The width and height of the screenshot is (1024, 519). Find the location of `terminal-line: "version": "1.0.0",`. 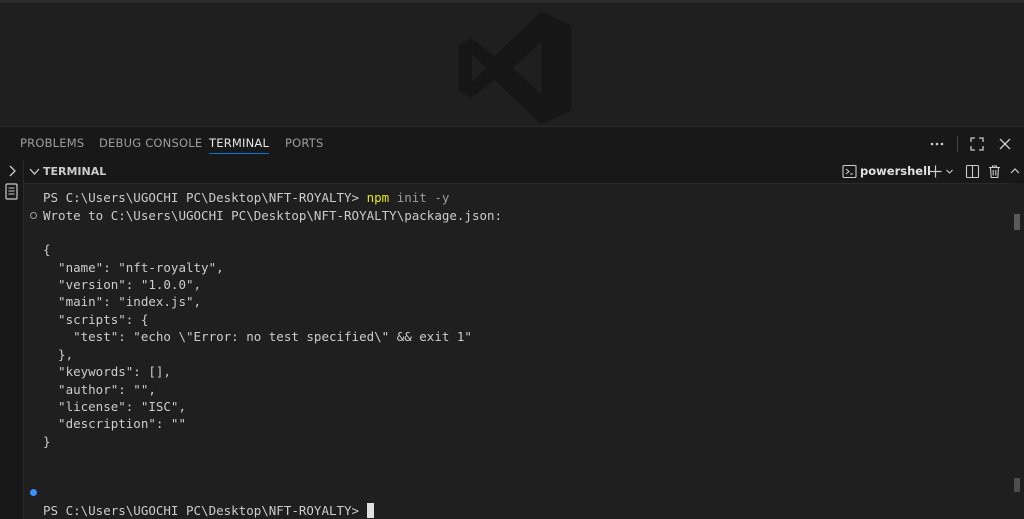

terminal-line: "version": "1.0.0", is located at coordinates (122, 284).